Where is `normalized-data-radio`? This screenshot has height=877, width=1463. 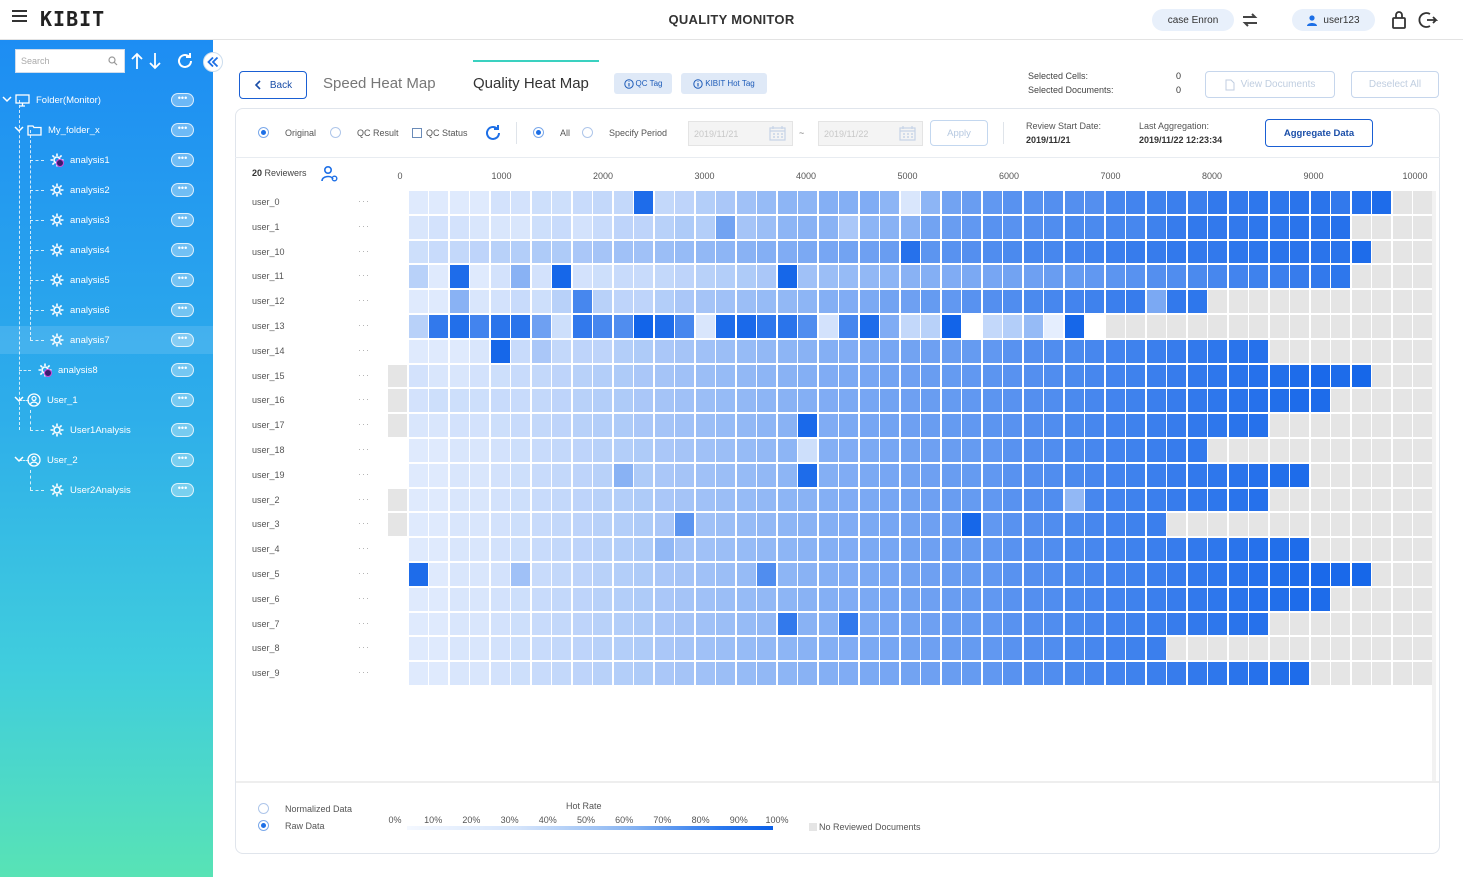
normalized-data-radio is located at coordinates (263, 808).